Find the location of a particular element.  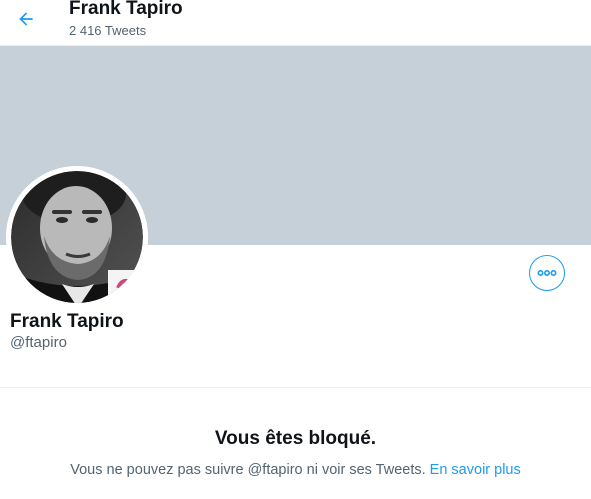

avatar-photo is located at coordinates (77, 237).